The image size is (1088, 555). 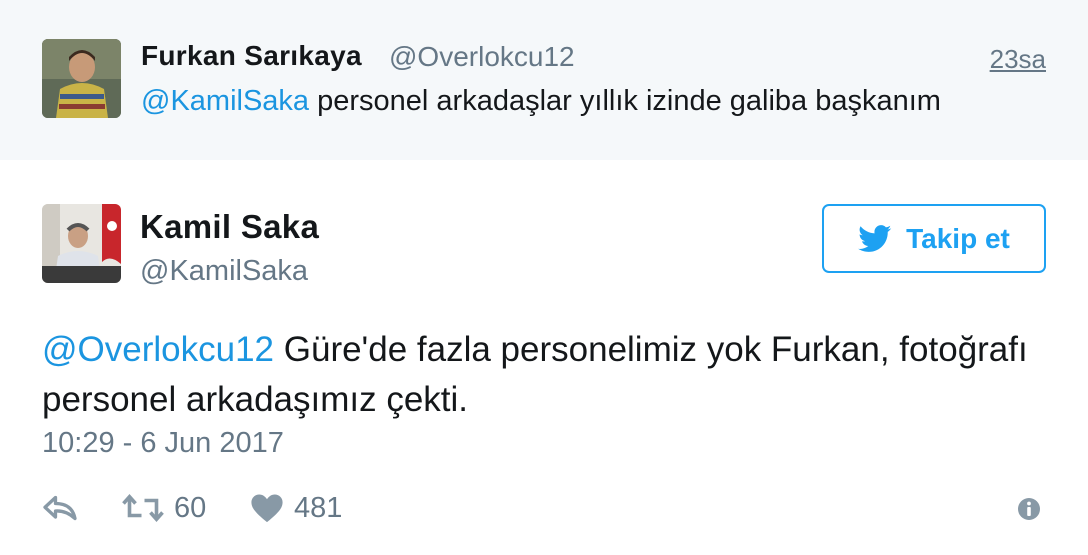 I want to click on reply-icon, so click(x=60, y=508).